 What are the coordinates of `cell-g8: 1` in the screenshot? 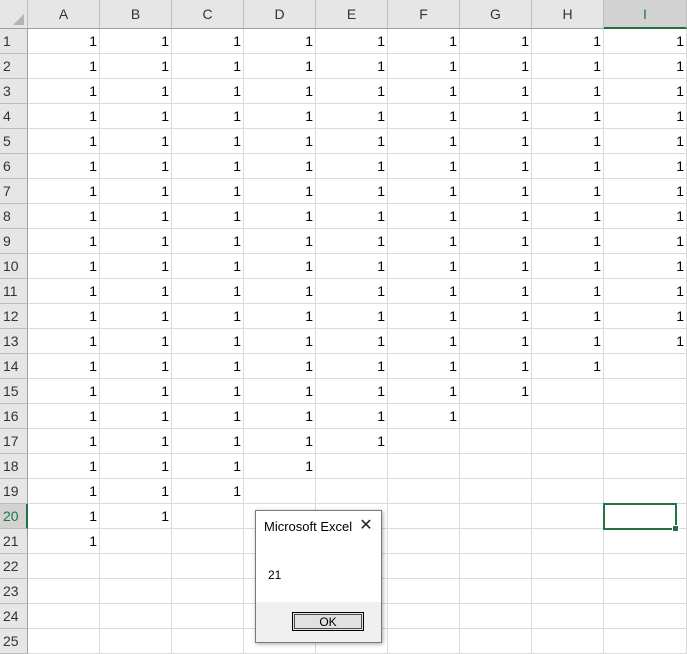 It's located at (496, 216).